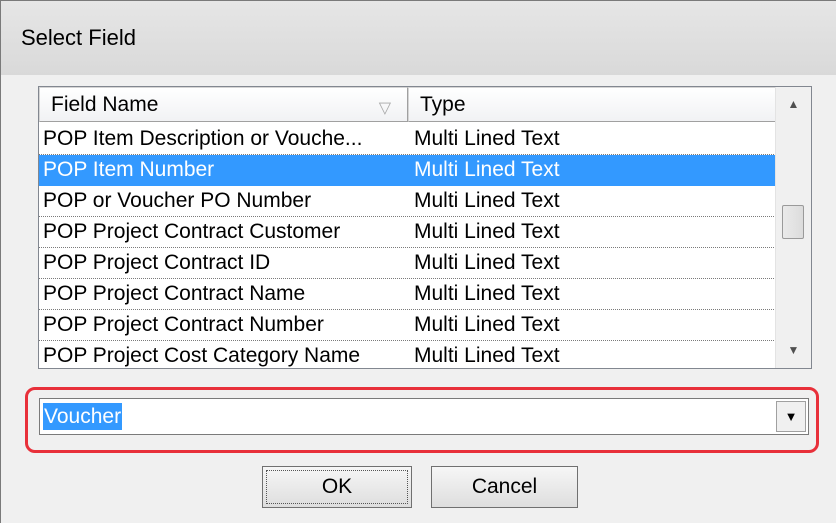 The width and height of the screenshot is (836, 523). What do you see at coordinates (443, 104) in the screenshot?
I see `column-header-label: Type` at bounding box center [443, 104].